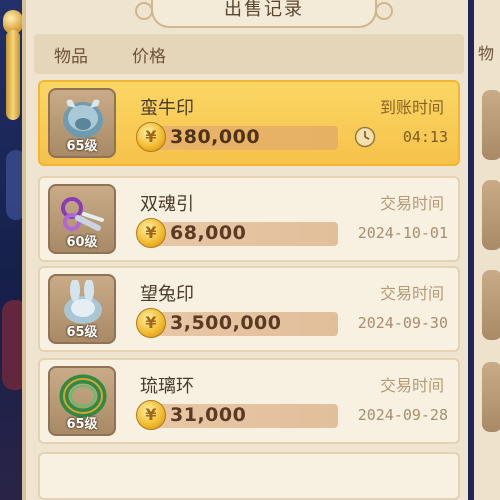 The height and width of the screenshot is (500, 500). I want to click on item-name: 蛮牛印, so click(167, 108).